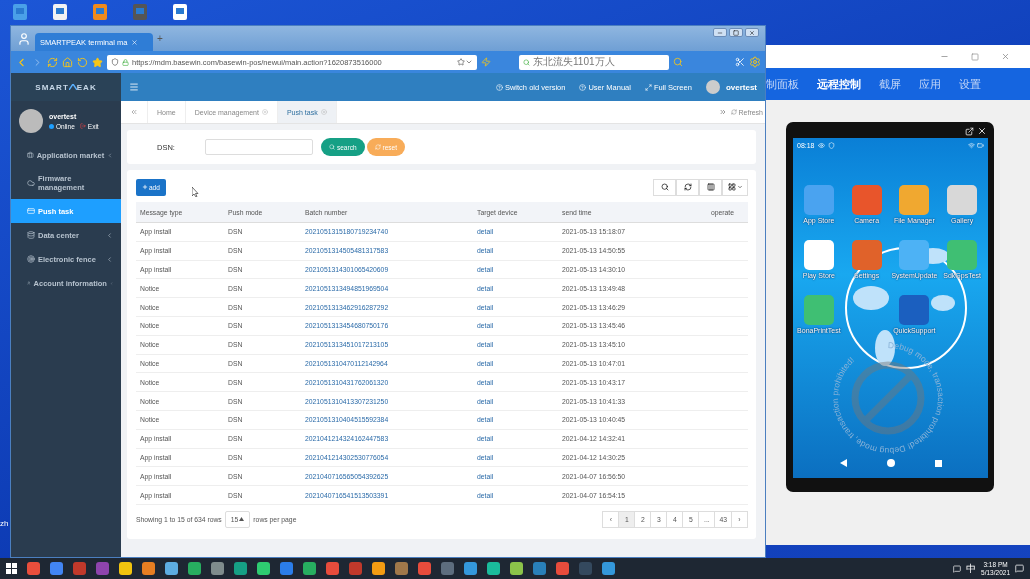  Describe the element at coordinates (4, 523) in the screenshot. I see `desktop-text: zh` at that location.